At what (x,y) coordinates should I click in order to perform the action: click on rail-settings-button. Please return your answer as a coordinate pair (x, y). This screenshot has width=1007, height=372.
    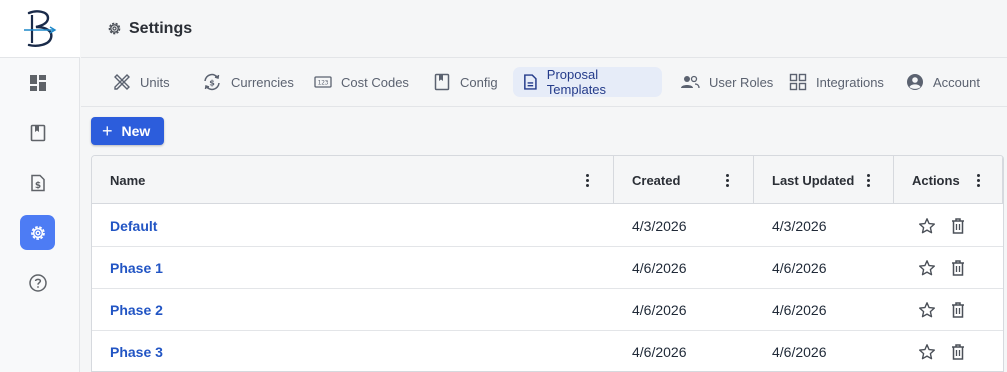
    Looking at the image, I should click on (37, 232).